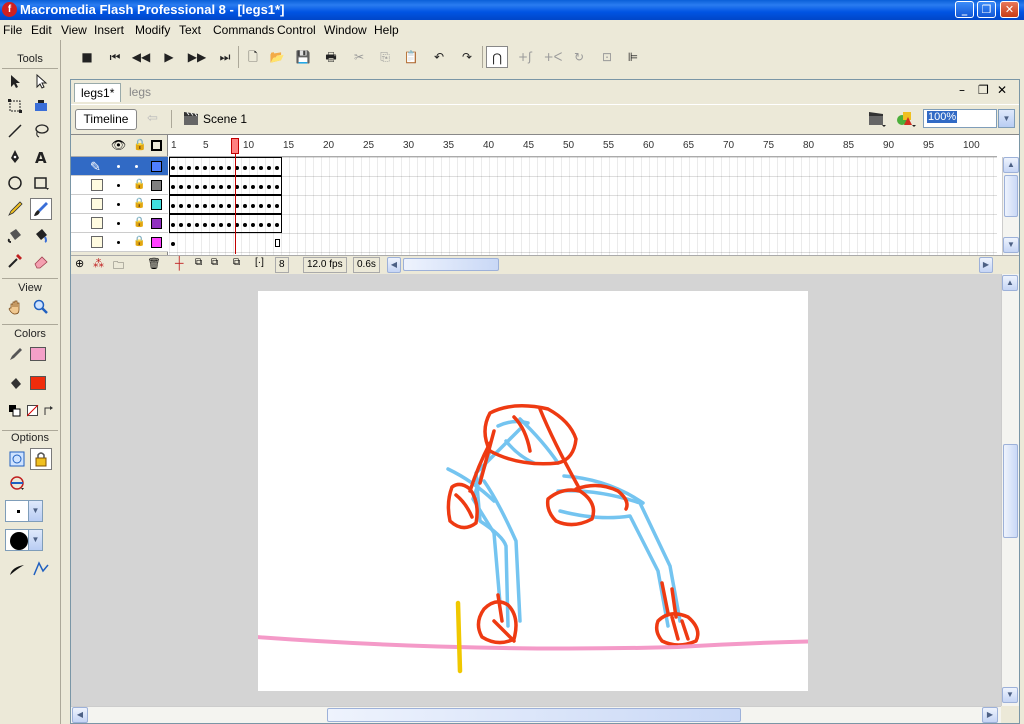 Image resolution: width=1024 pixels, height=724 pixels. I want to click on straighten-tool-icon: +ᐸ, so click(553, 57).